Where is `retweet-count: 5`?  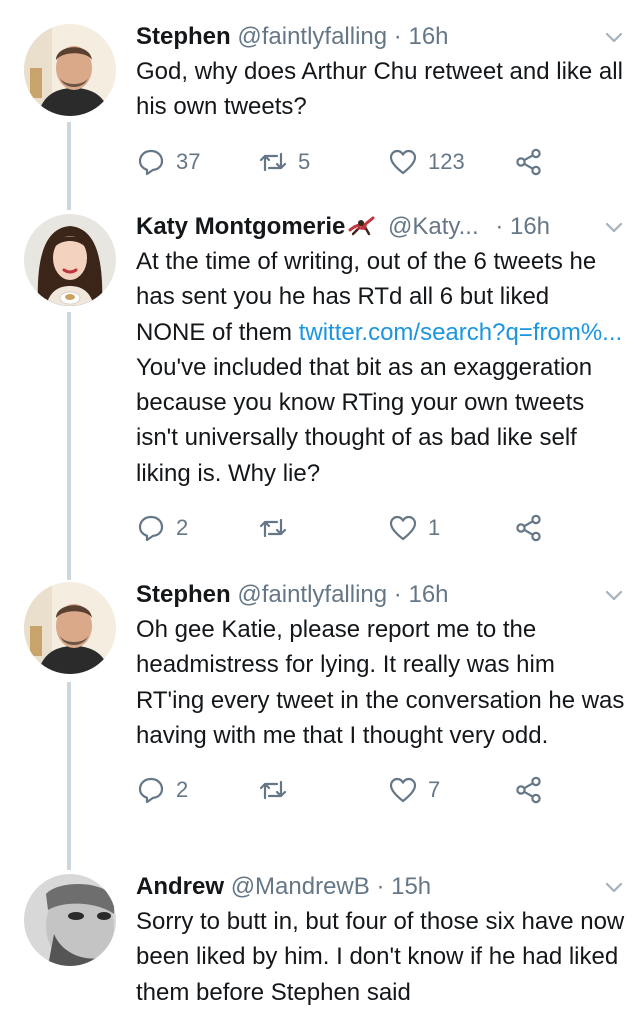 retweet-count: 5 is located at coordinates (304, 161).